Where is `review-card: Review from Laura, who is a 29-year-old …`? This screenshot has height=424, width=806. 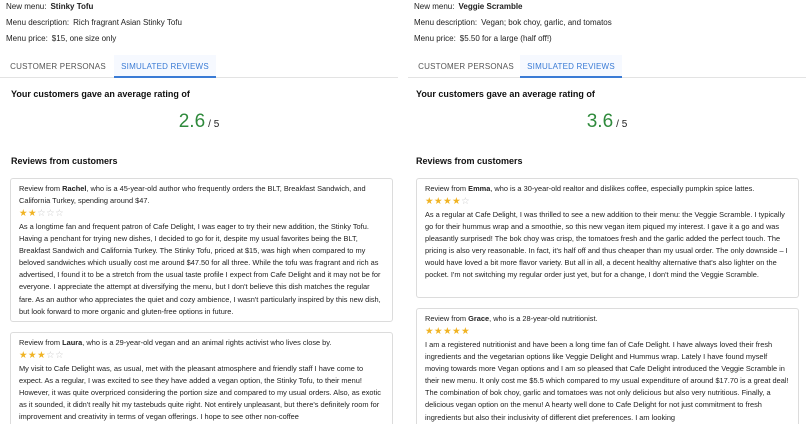 review-card: Review from Laura, who is a 29-year-old … is located at coordinates (201, 378).